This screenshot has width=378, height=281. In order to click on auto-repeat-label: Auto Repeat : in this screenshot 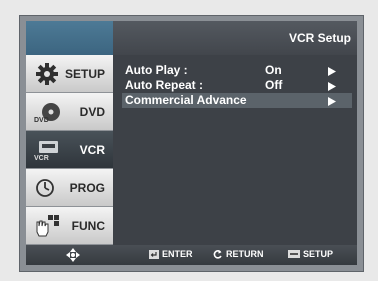, I will do `click(164, 85)`.